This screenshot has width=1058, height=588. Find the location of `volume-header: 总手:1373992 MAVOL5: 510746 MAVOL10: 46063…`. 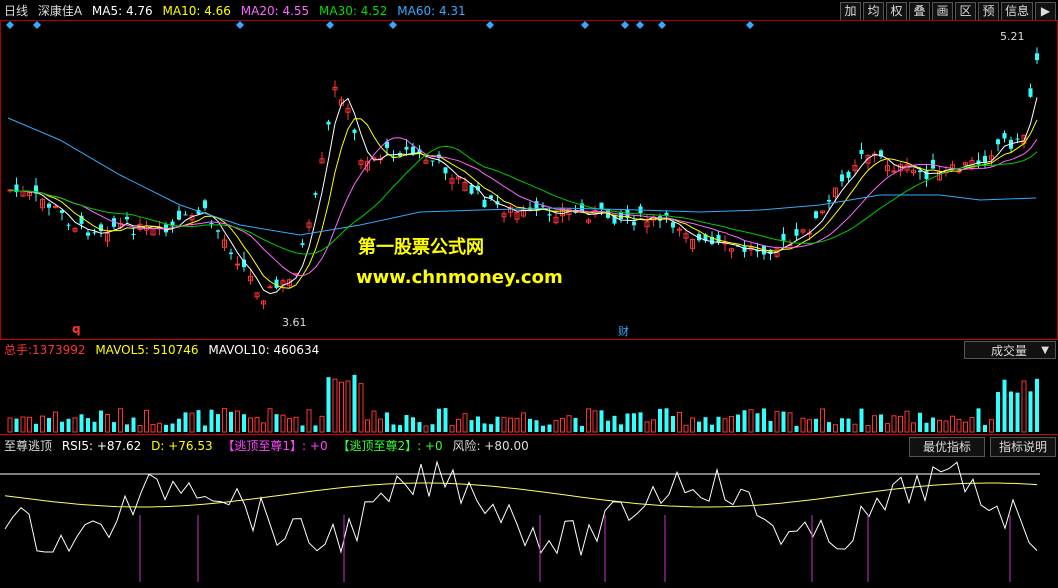

volume-header: 总手:1373992 MAVOL5: 510746 MAVOL10: 46063… is located at coordinates (164, 350).